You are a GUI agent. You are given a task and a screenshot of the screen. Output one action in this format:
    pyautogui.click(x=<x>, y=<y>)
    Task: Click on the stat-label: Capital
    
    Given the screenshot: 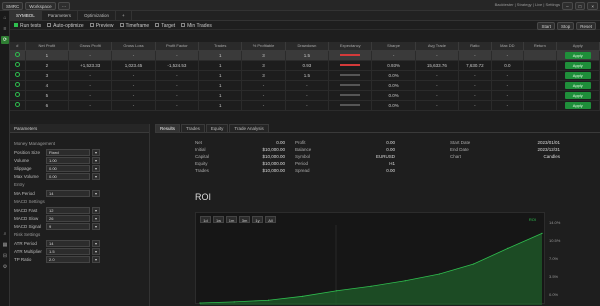 What is the action you would take?
    pyautogui.click(x=202, y=156)
    